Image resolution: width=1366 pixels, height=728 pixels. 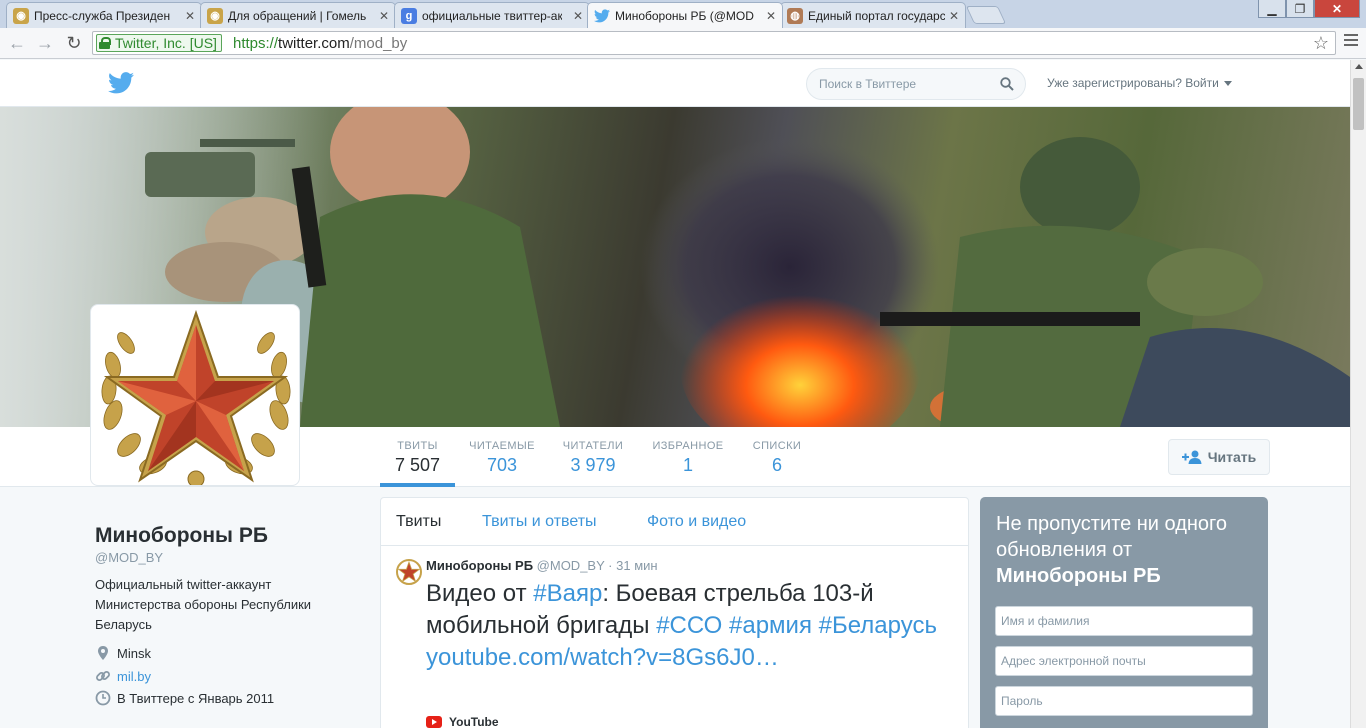 I want to click on maximize-button: ❐, so click(x=1300, y=9).